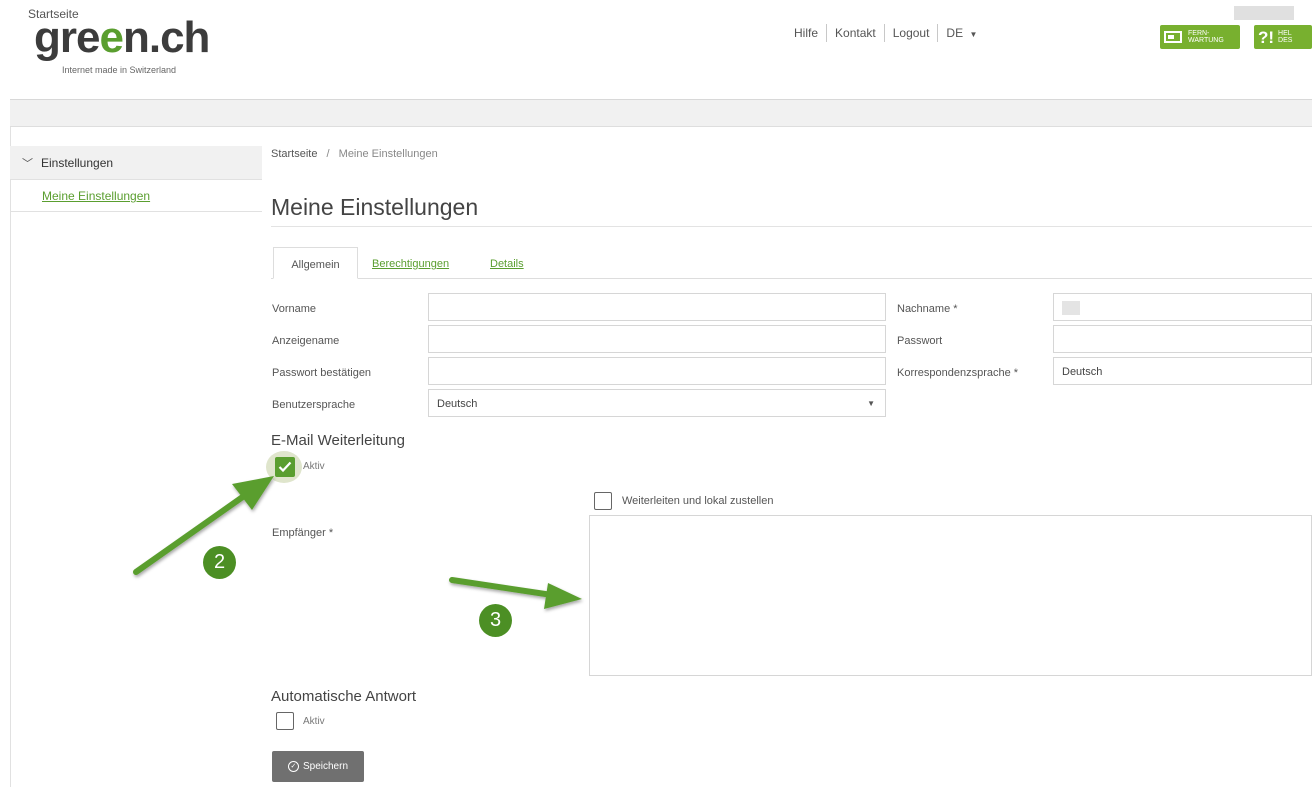 The width and height of the screenshot is (1312, 787). What do you see at coordinates (357, 542) in the screenshot?
I see `annotation-arrows` at bounding box center [357, 542].